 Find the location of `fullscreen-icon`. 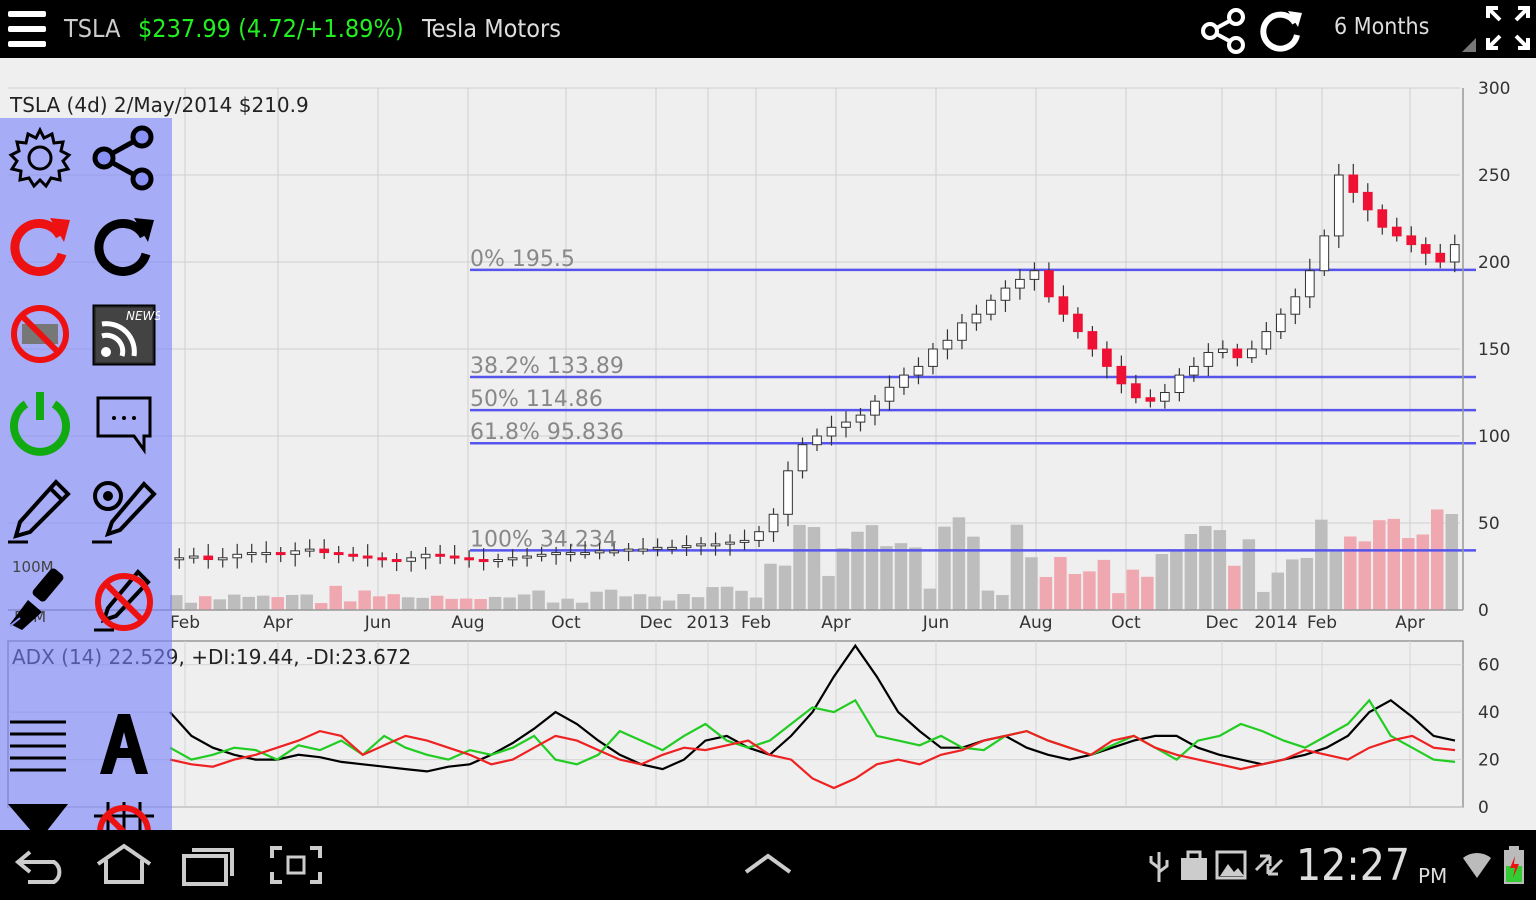

fullscreen-icon is located at coordinates (1508, 28).